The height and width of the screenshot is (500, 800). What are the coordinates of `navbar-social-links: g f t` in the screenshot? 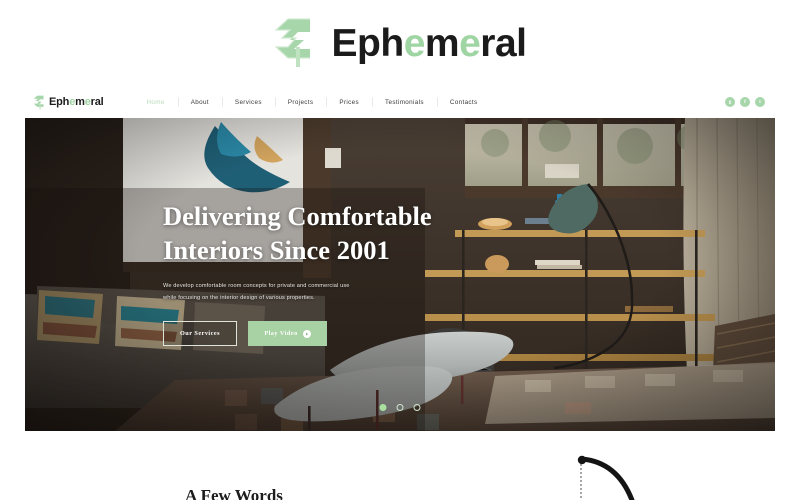 It's located at (745, 102).